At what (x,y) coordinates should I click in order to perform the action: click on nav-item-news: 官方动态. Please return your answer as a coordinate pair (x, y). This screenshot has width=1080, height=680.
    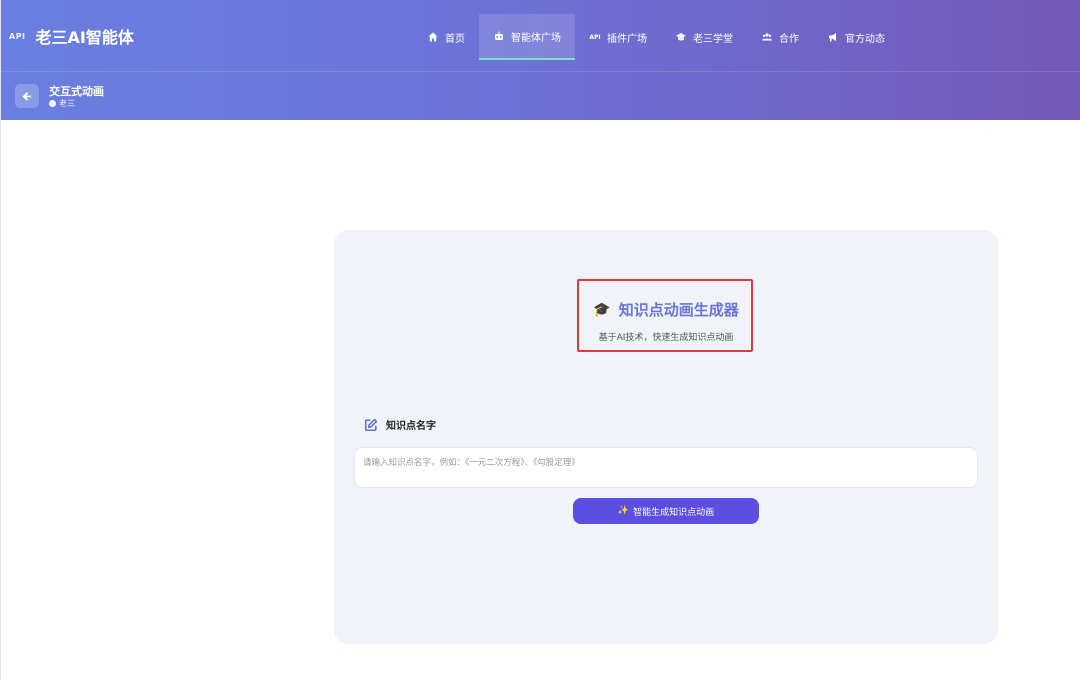
    Looking at the image, I should click on (856, 37).